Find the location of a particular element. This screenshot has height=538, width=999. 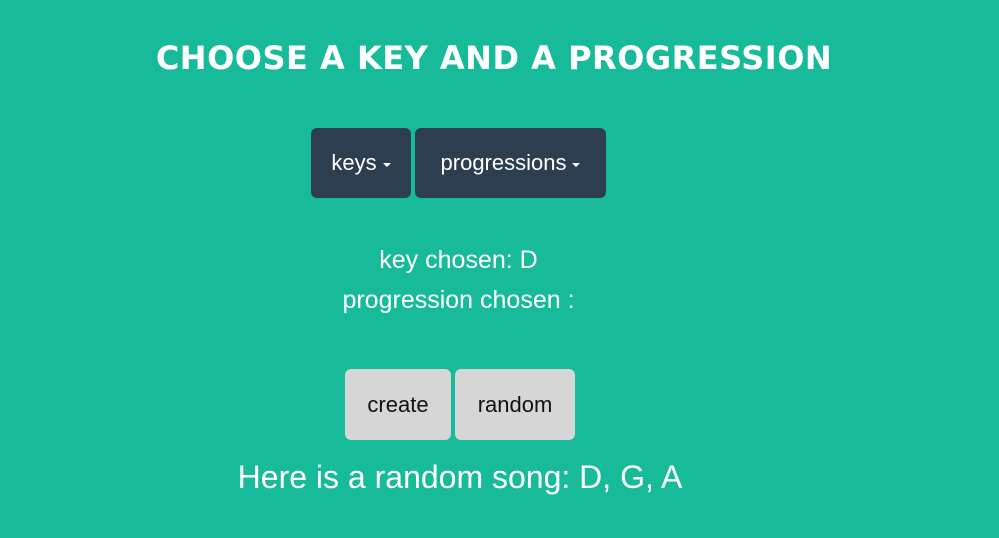

progressions-dropdown: progressions is located at coordinates (510, 163).